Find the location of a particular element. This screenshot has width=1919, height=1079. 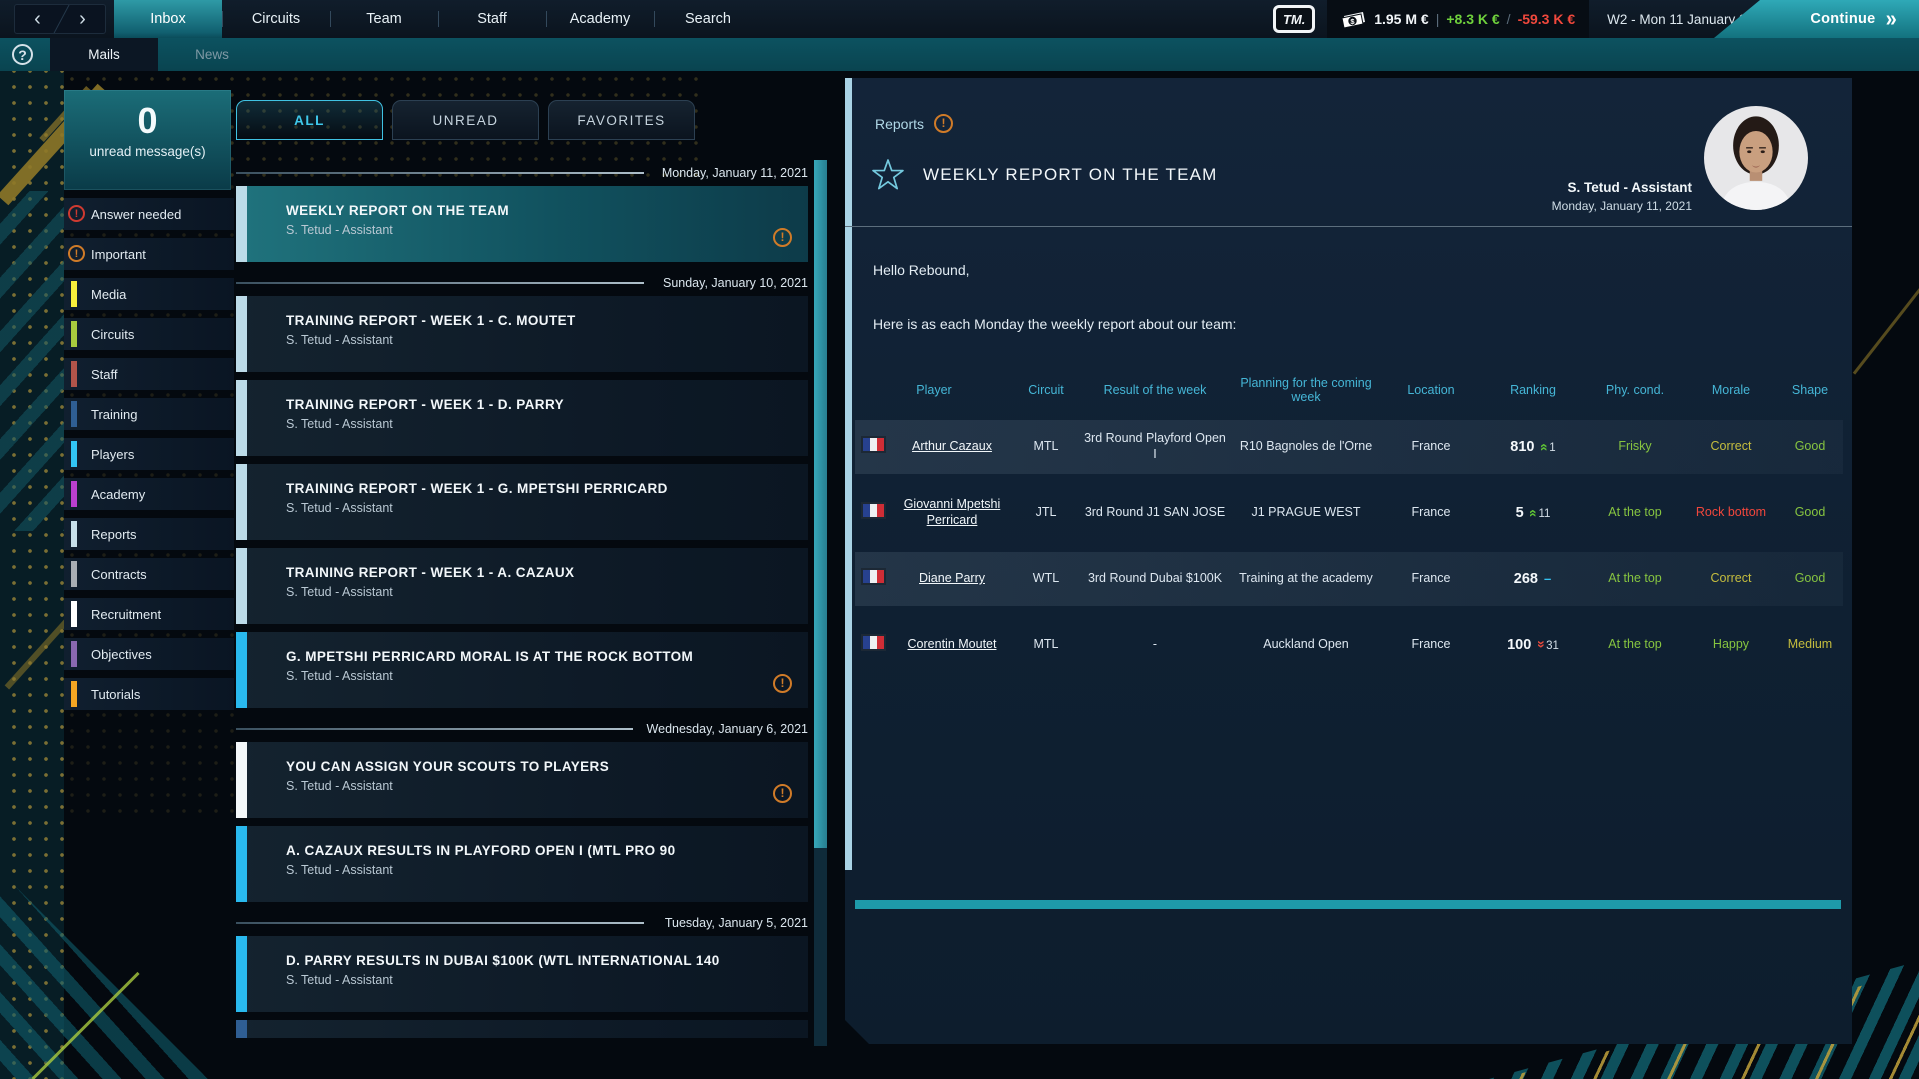

report-title: WEEKLY REPORT ON THE TEAM is located at coordinates (1070, 174).